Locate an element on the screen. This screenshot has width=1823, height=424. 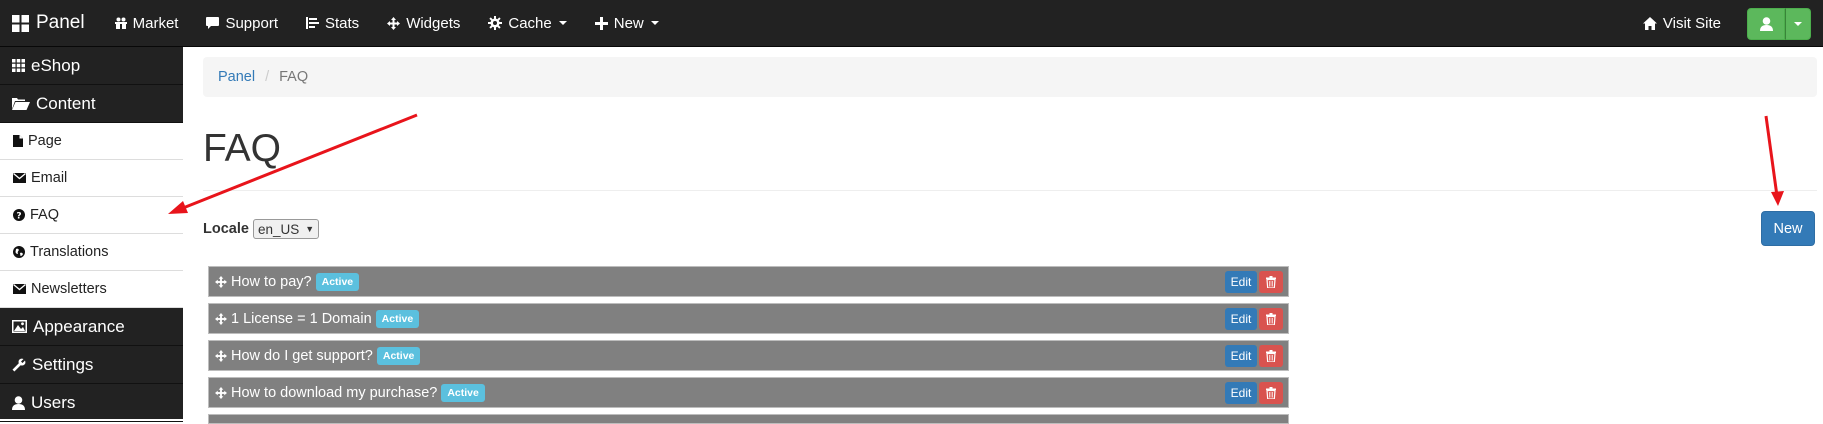
brand-link: Panel is located at coordinates (48, 23).